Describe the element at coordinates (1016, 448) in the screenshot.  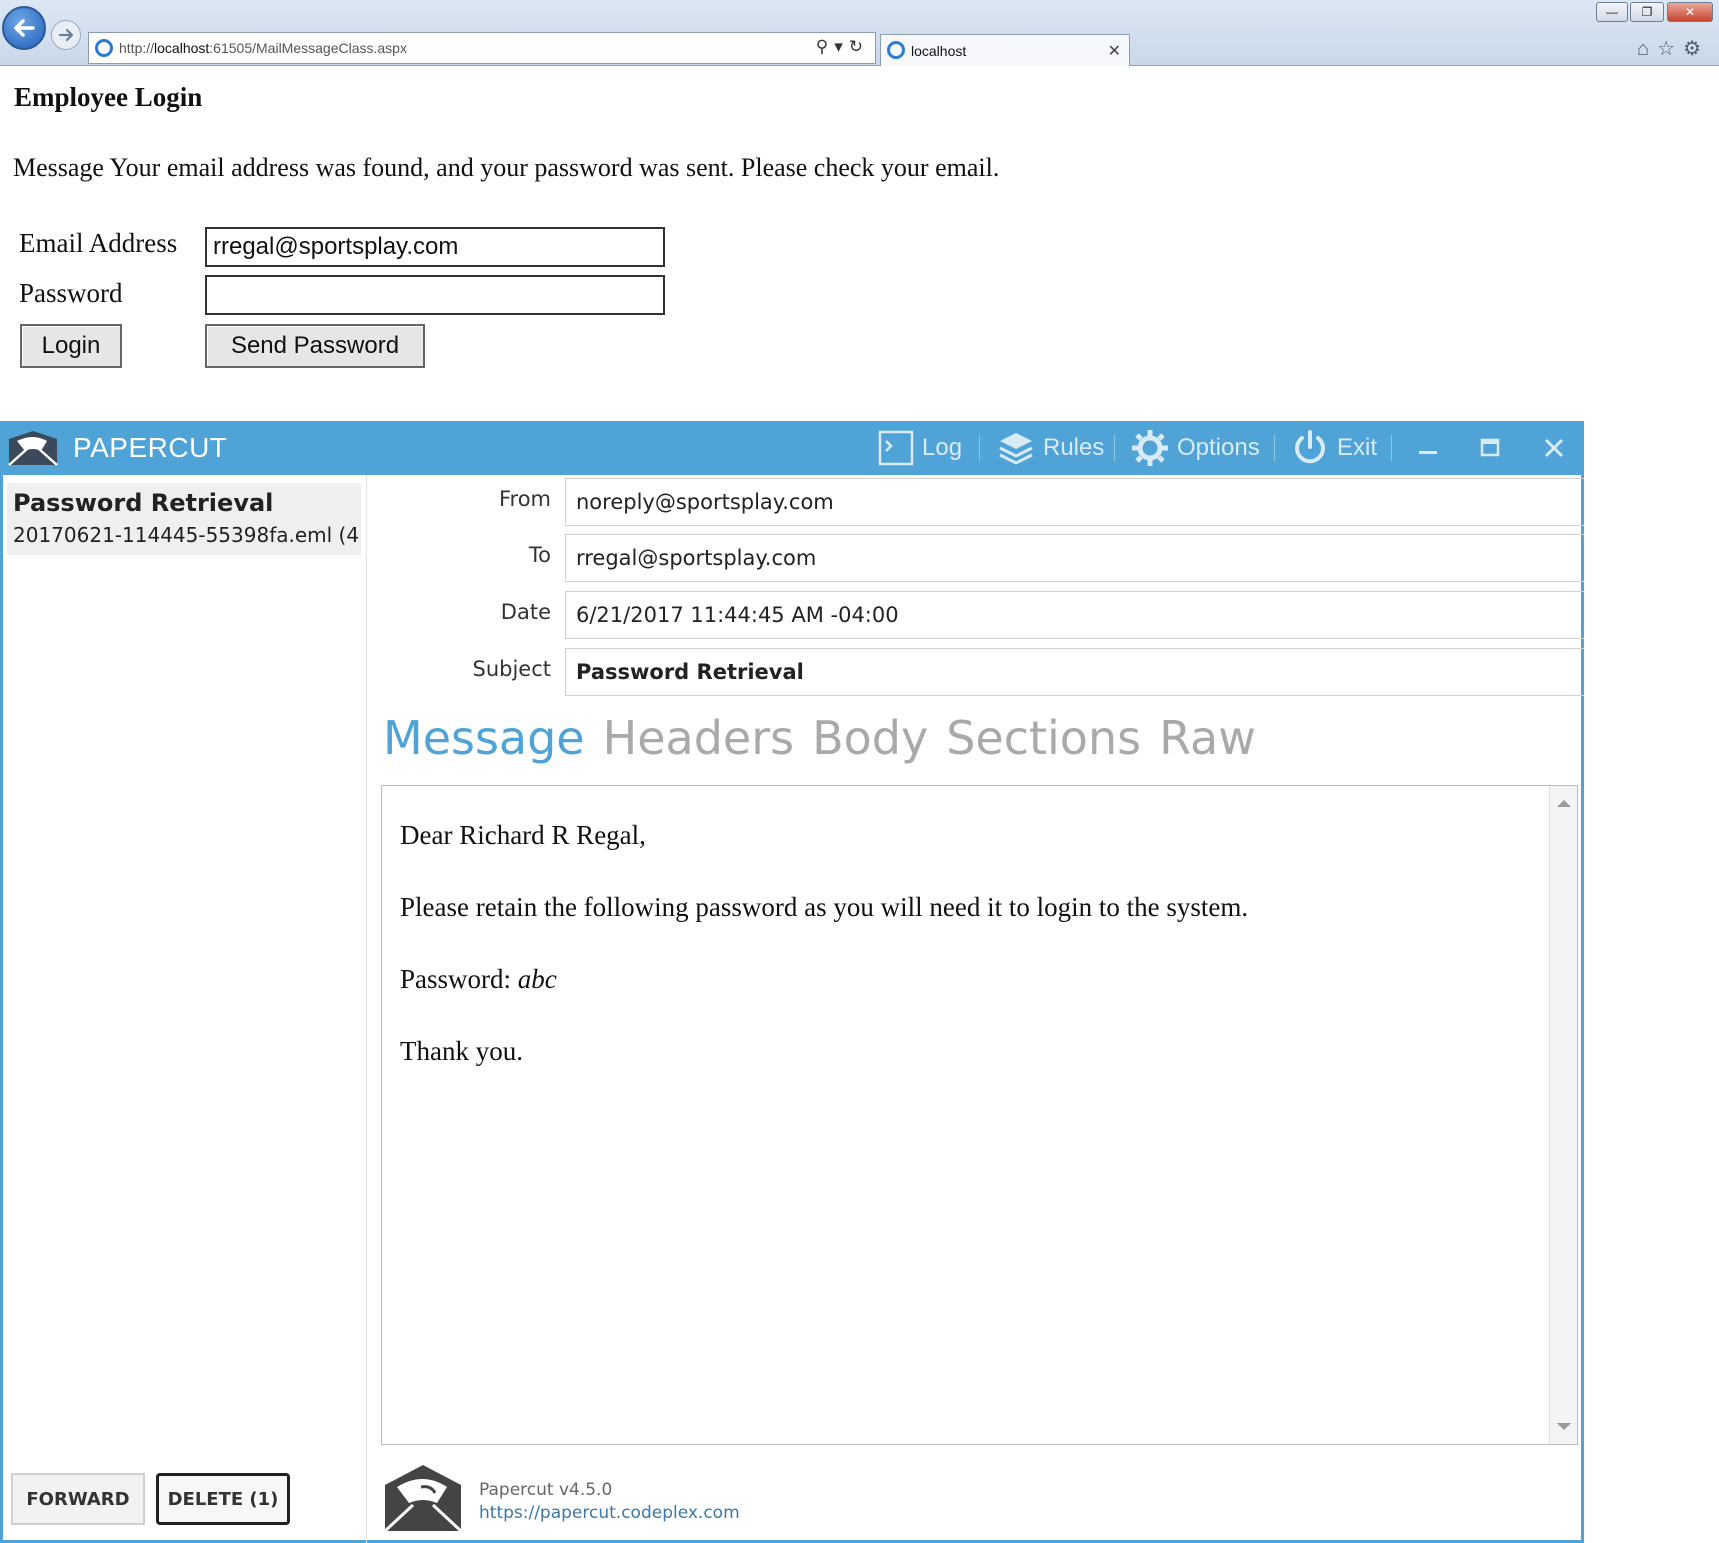
I see `layers-icon` at that location.